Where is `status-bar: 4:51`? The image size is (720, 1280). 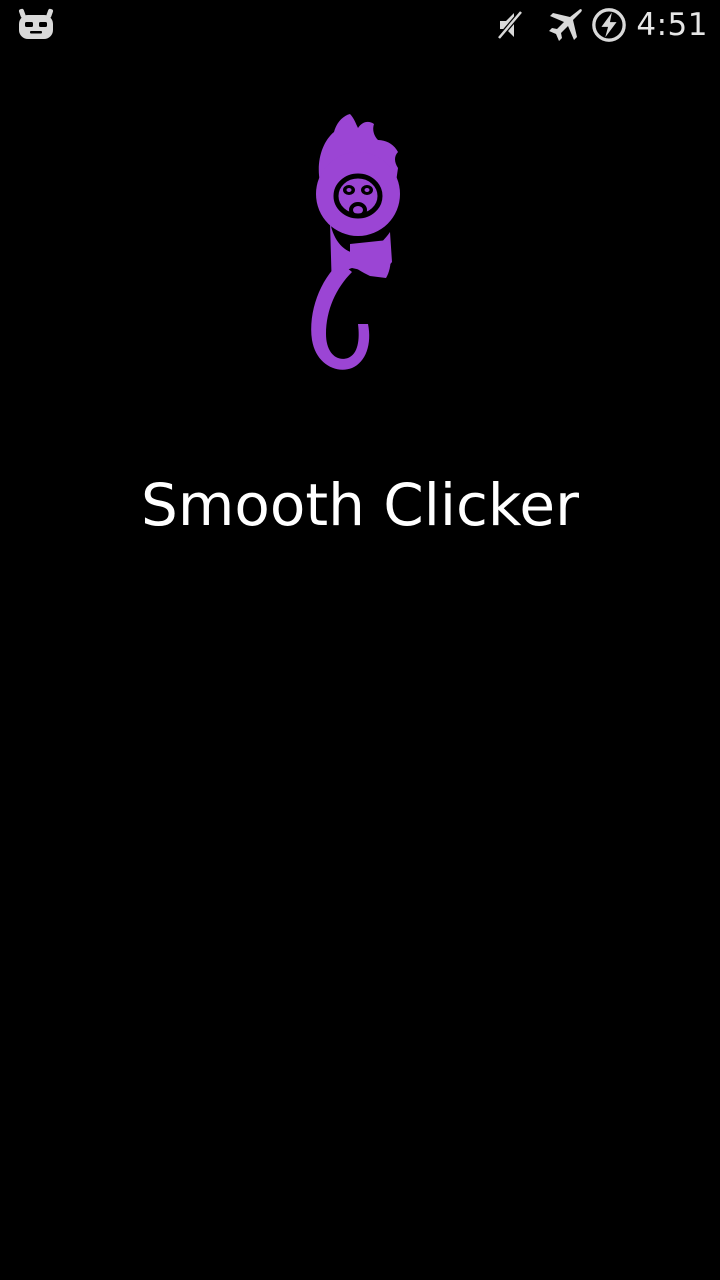 status-bar: 4:51 is located at coordinates (360, 25).